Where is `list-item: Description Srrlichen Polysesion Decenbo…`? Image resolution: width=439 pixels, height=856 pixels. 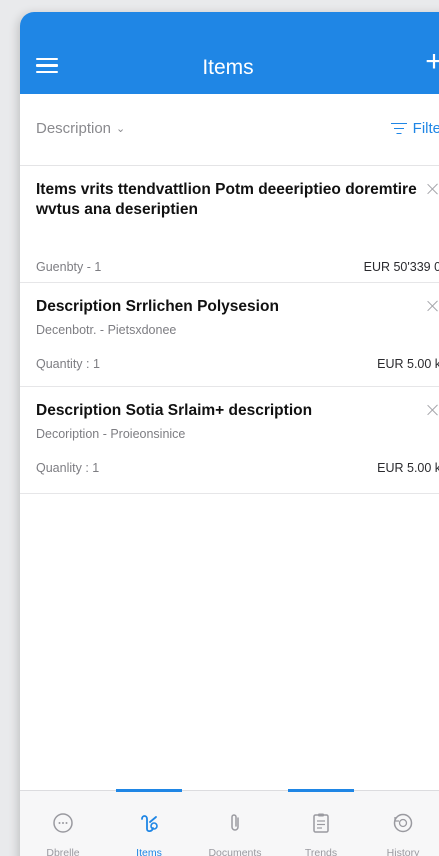
list-item: Description Srrlichen Polysesion Decenbo… is located at coordinates (229, 335).